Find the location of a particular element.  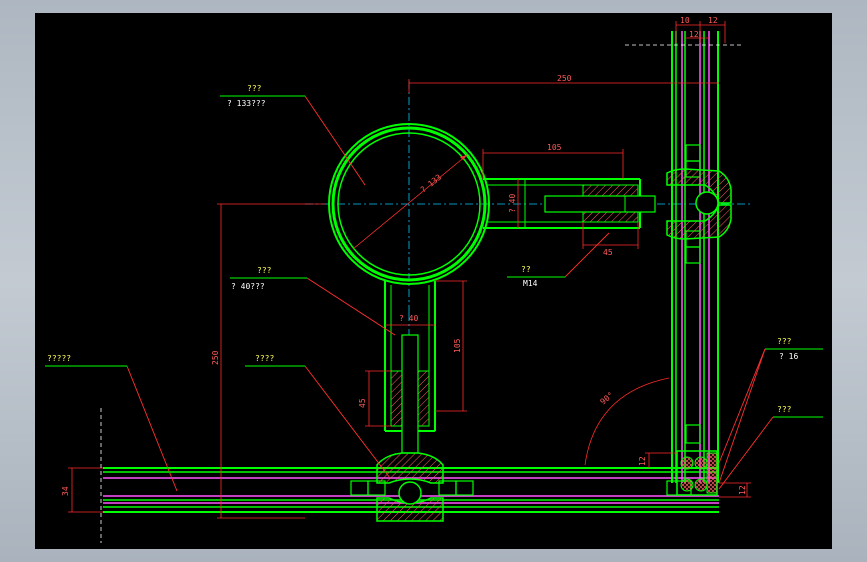

dim-gap-right: 12 is located at coordinates (742, 490).